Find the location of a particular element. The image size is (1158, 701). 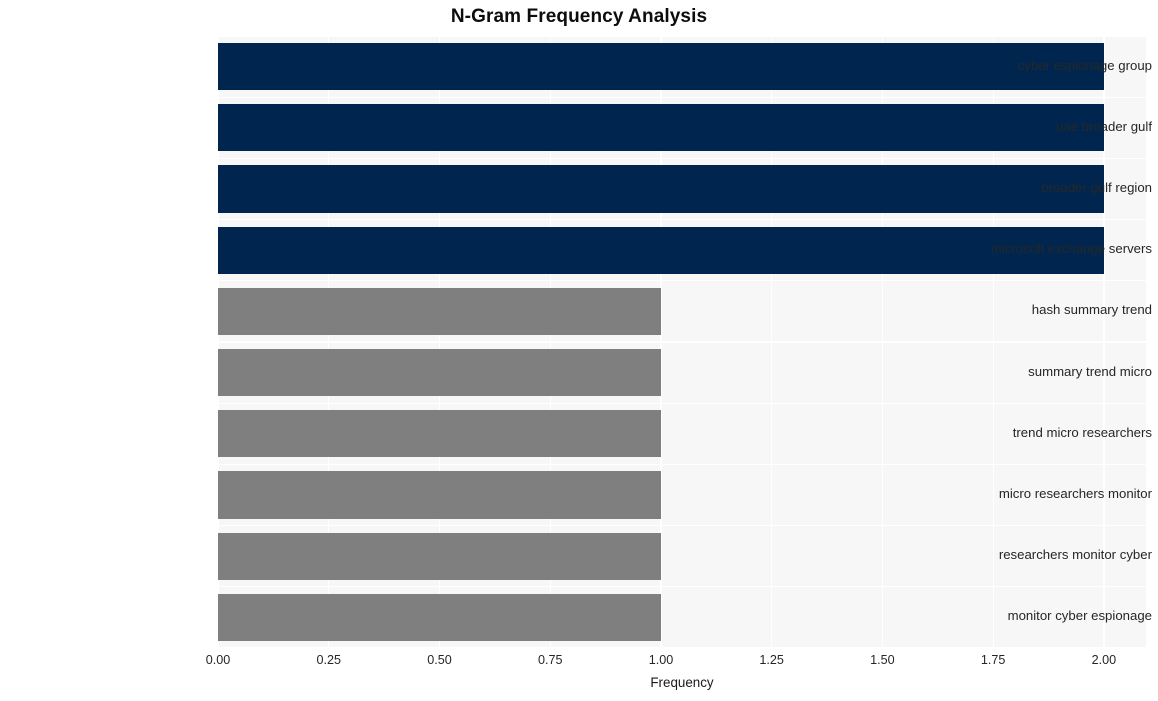

y-axis-tick-label: uae broader gulf is located at coordinates (1103, 126).